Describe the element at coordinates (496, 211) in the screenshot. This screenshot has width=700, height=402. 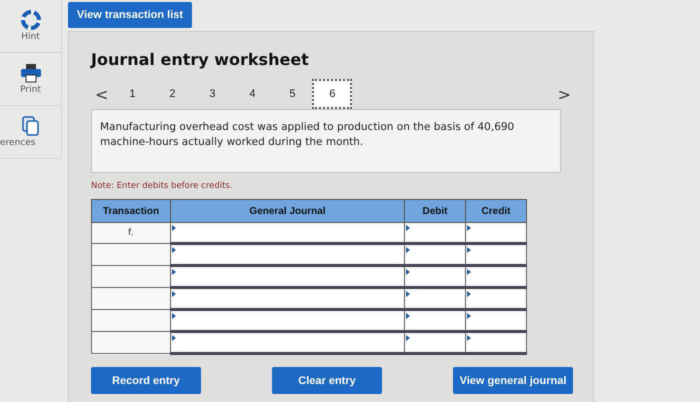
I see `column-header: Credit` at that location.